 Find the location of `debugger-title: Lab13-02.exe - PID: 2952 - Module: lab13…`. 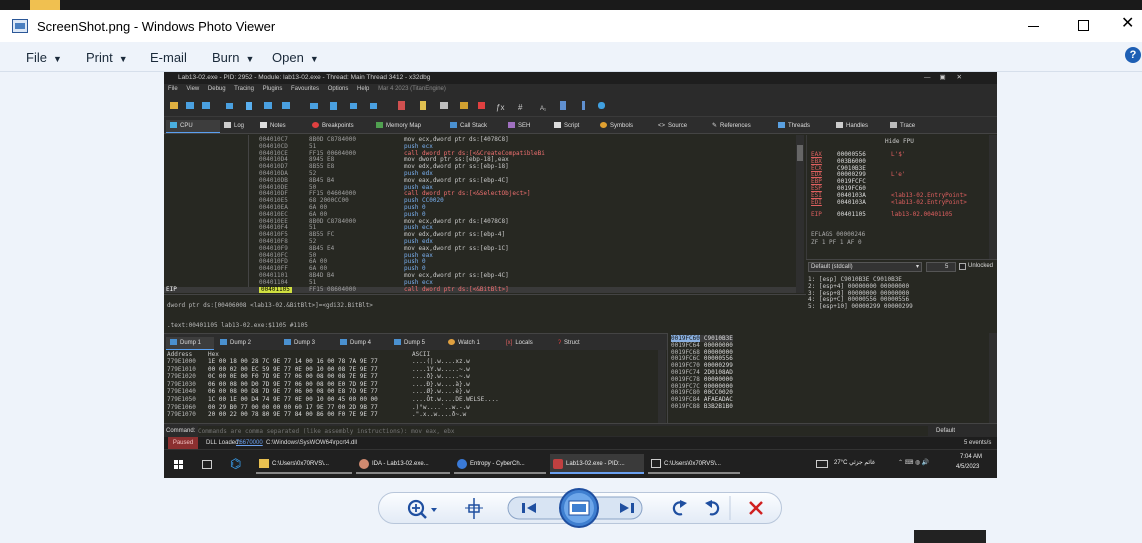

debugger-title: Lab13-02.exe - PID: 2952 - Module: lab13… is located at coordinates (580, 78).